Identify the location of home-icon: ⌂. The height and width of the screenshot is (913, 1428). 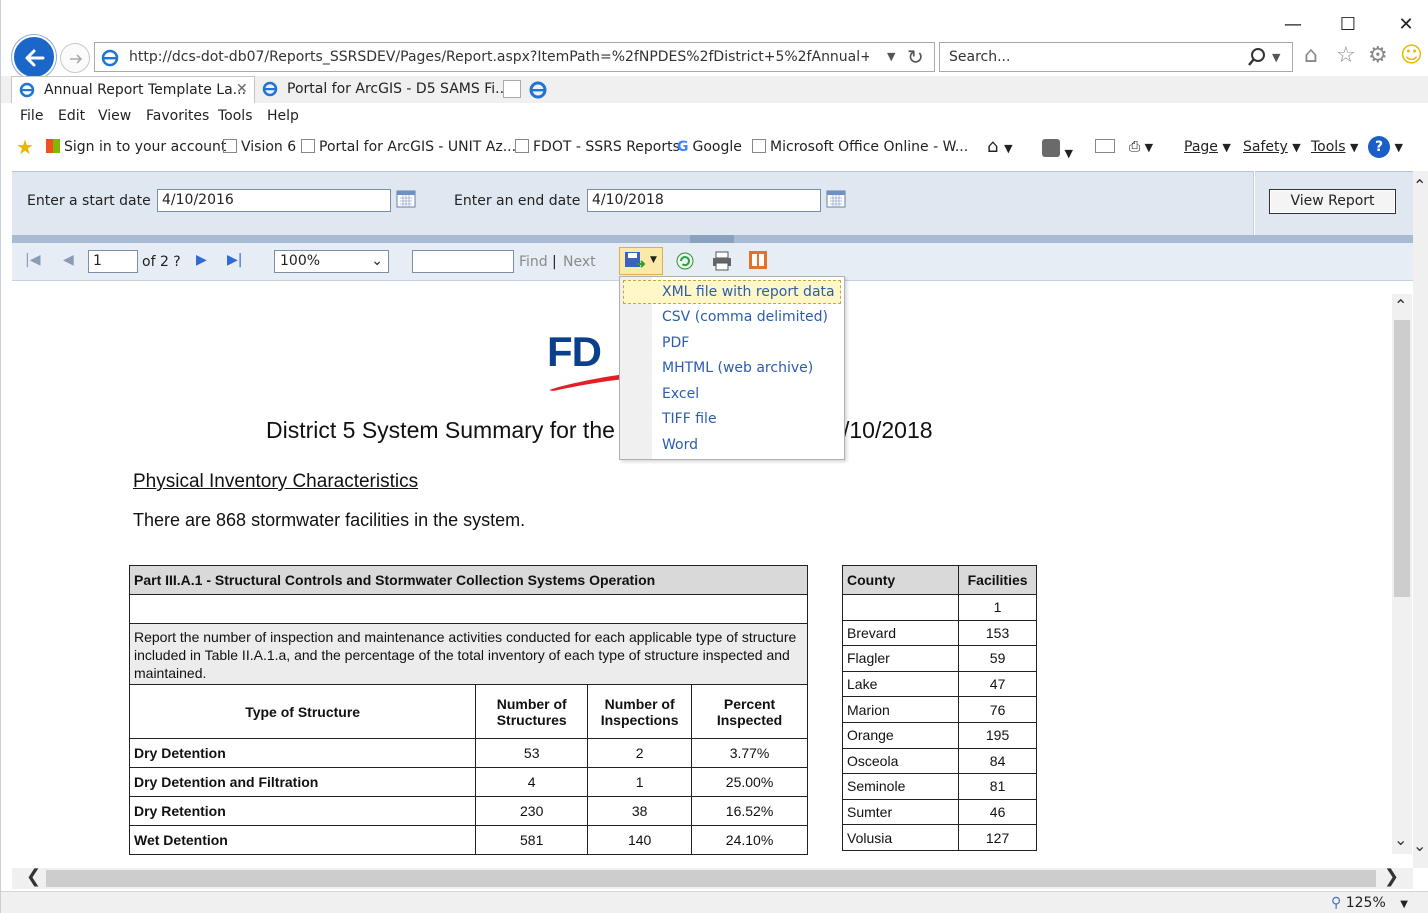
(1311, 55).